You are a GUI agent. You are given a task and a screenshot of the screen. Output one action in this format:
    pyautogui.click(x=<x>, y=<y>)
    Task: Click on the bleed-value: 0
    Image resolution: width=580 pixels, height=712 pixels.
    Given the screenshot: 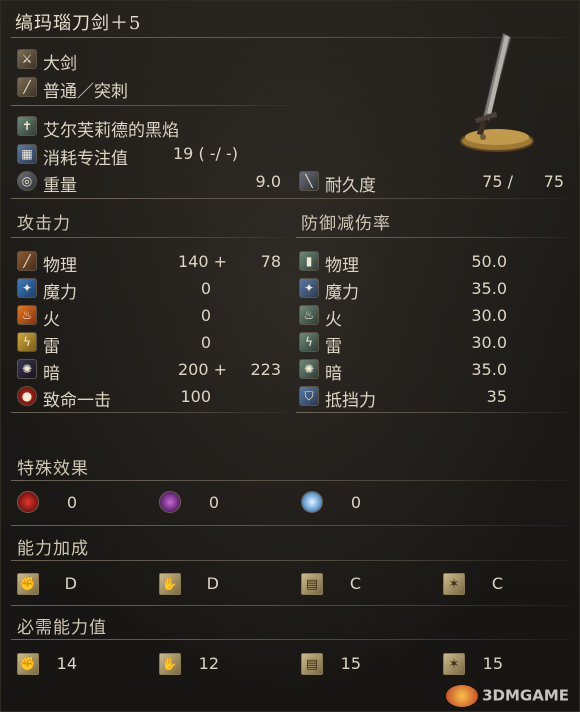 What is the action you would take?
    pyautogui.click(x=71, y=502)
    